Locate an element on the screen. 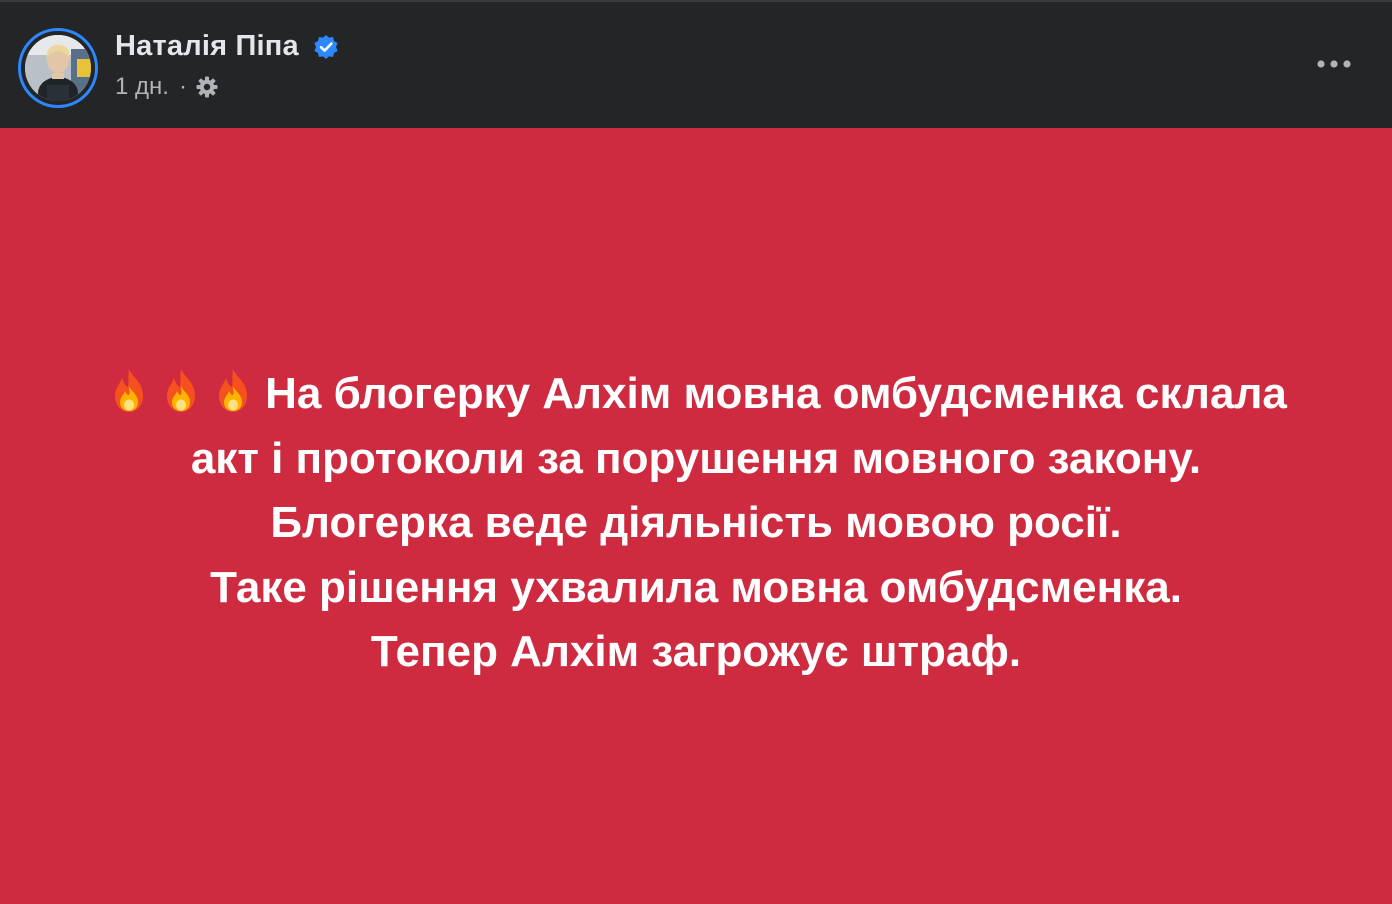  more-options-button is located at coordinates (1334, 64).